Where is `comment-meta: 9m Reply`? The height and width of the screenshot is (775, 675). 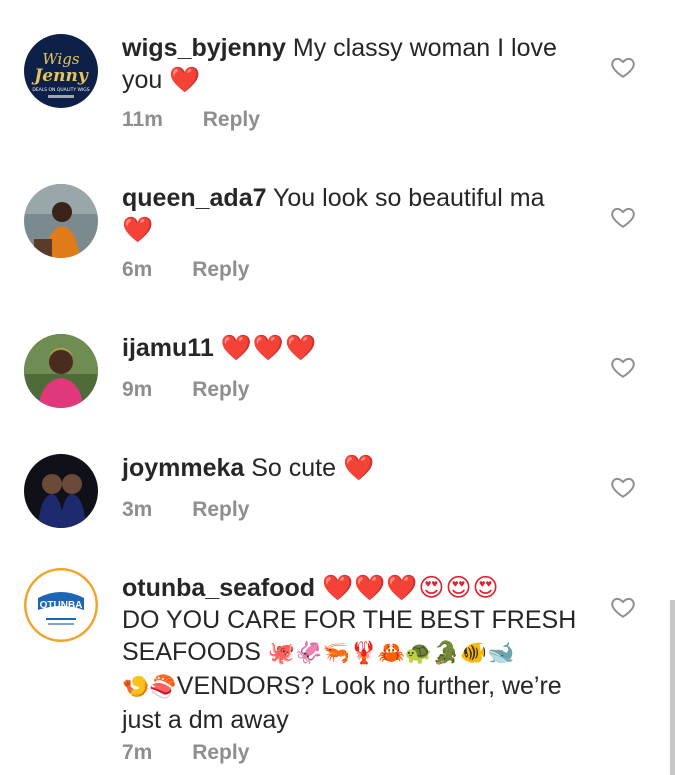
comment-meta: 9m Reply is located at coordinates (185, 390).